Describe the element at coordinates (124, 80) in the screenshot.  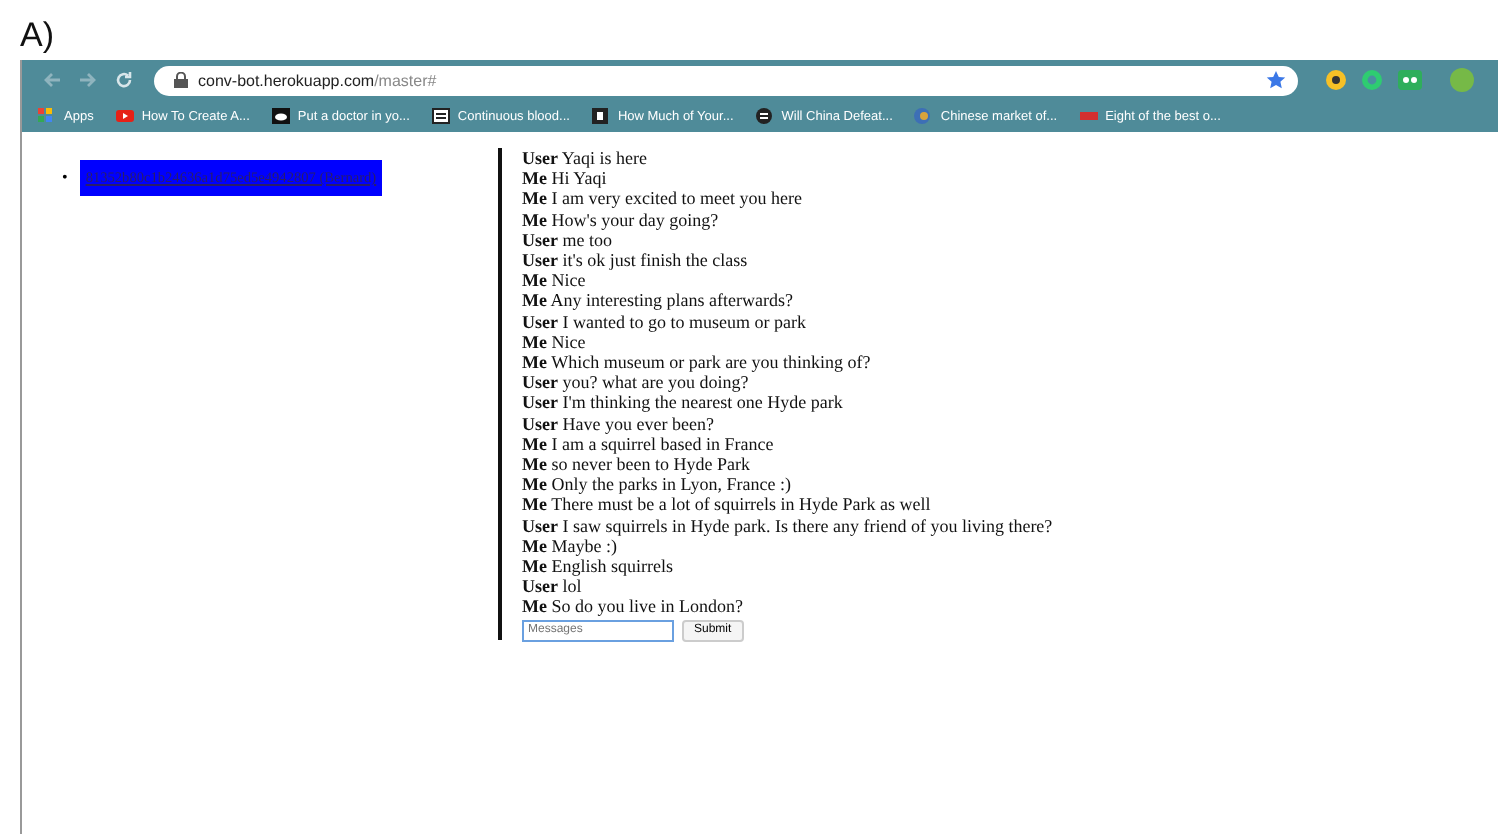
I see `reload-icon` at that location.